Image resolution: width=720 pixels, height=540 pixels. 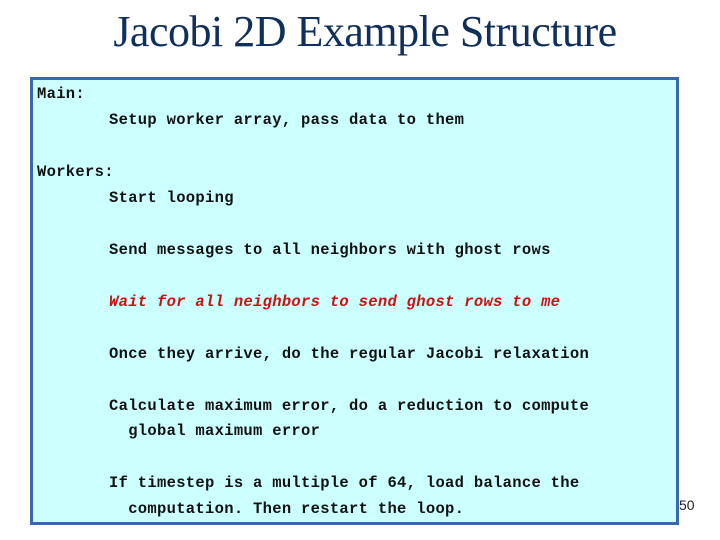 I want to click on worker-step-calc-error-cont: global maximum error, so click(x=215, y=431).